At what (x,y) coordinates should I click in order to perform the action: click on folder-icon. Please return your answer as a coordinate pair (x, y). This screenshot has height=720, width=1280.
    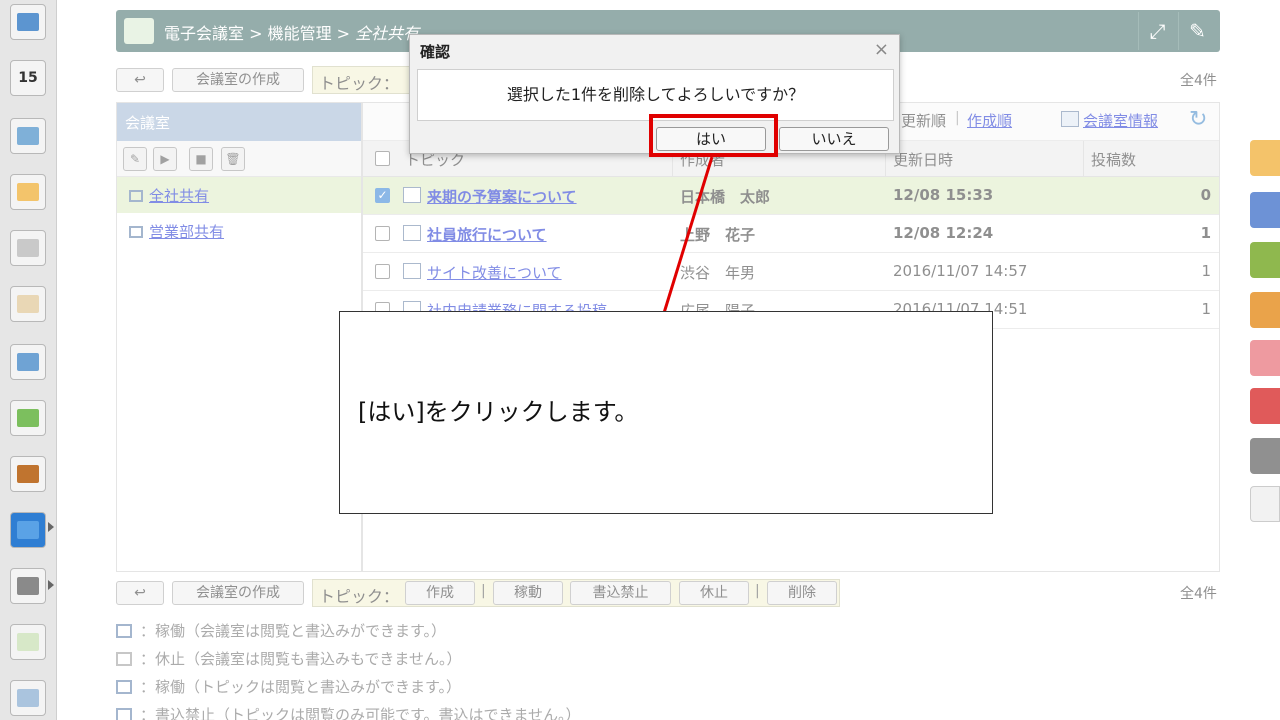
    Looking at the image, I should click on (28, 586).